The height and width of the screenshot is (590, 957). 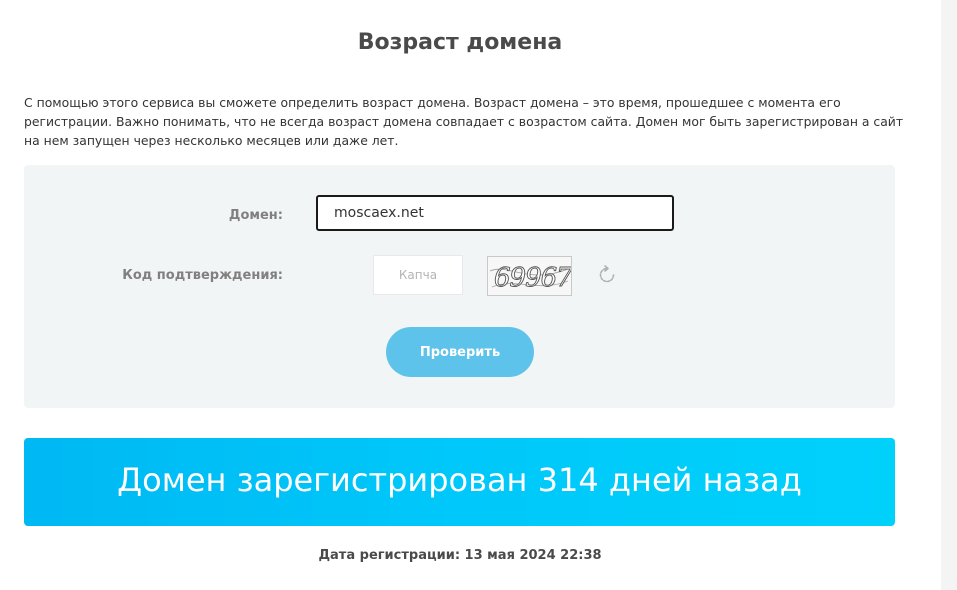 I want to click on scrollbar-gutter, so click(x=949, y=295).